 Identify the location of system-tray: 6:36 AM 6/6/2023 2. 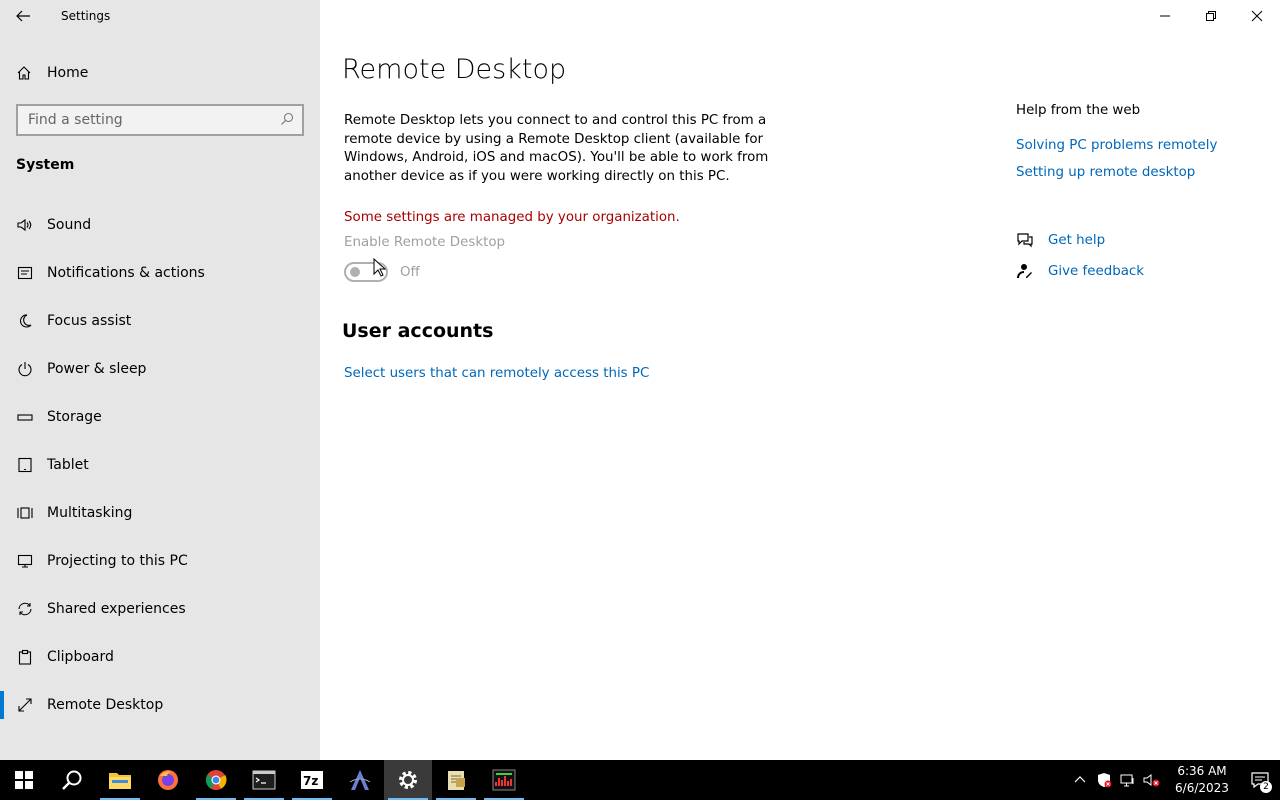
(1174, 780).